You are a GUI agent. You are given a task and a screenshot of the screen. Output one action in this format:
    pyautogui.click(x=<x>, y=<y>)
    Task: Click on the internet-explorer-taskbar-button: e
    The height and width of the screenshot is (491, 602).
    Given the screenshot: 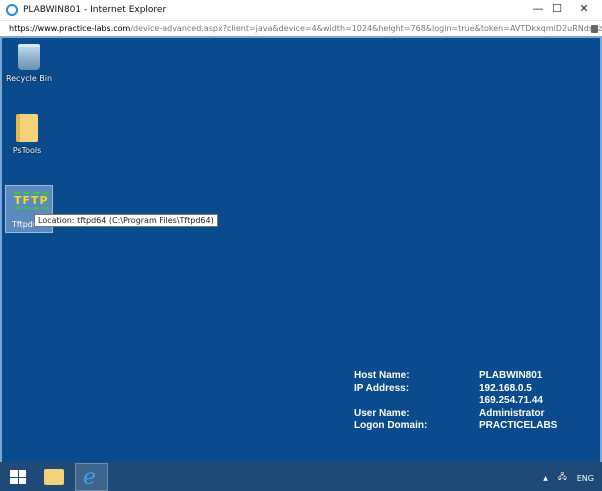 What is the action you would take?
    pyautogui.click(x=91, y=477)
    